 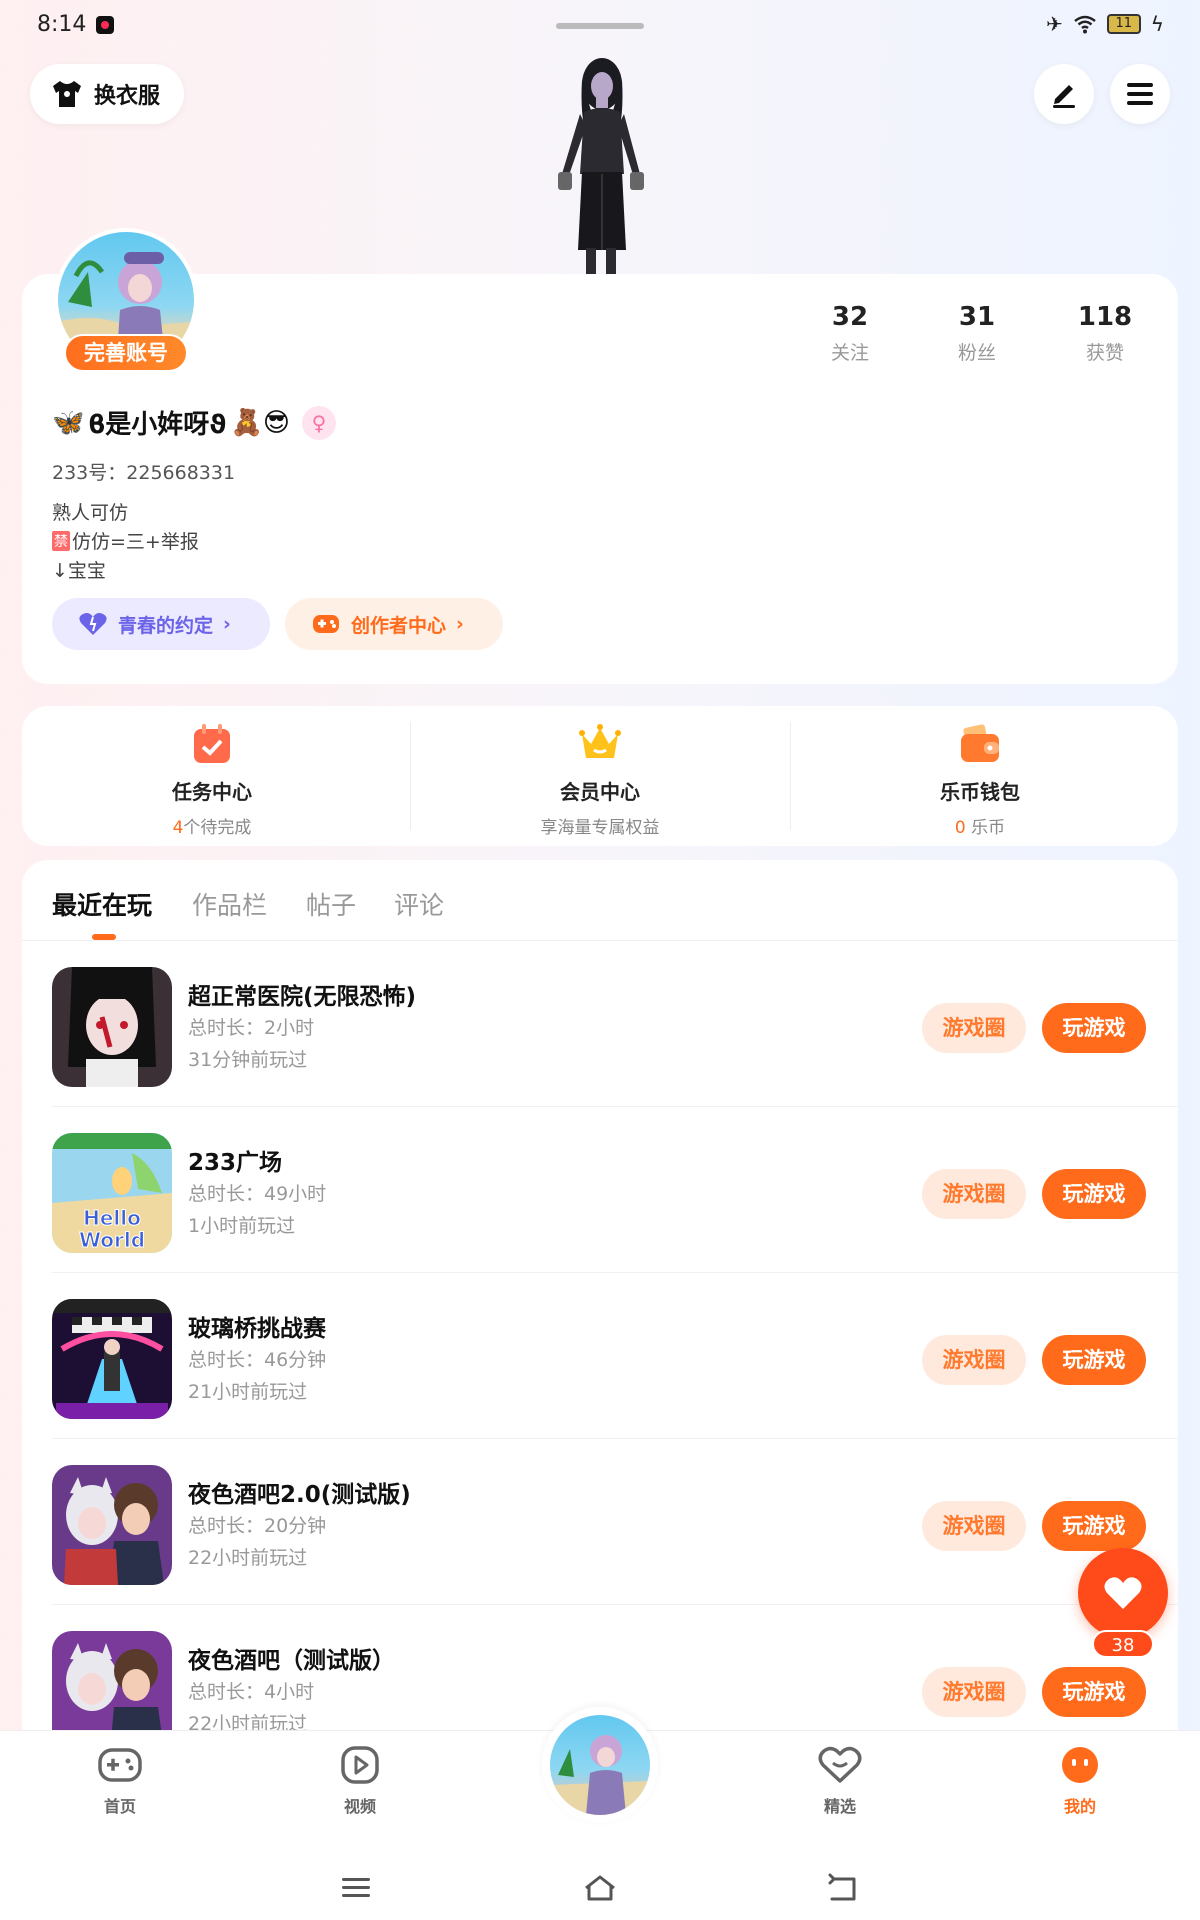 I want to click on wifi-icon, so click(x=1085, y=24).